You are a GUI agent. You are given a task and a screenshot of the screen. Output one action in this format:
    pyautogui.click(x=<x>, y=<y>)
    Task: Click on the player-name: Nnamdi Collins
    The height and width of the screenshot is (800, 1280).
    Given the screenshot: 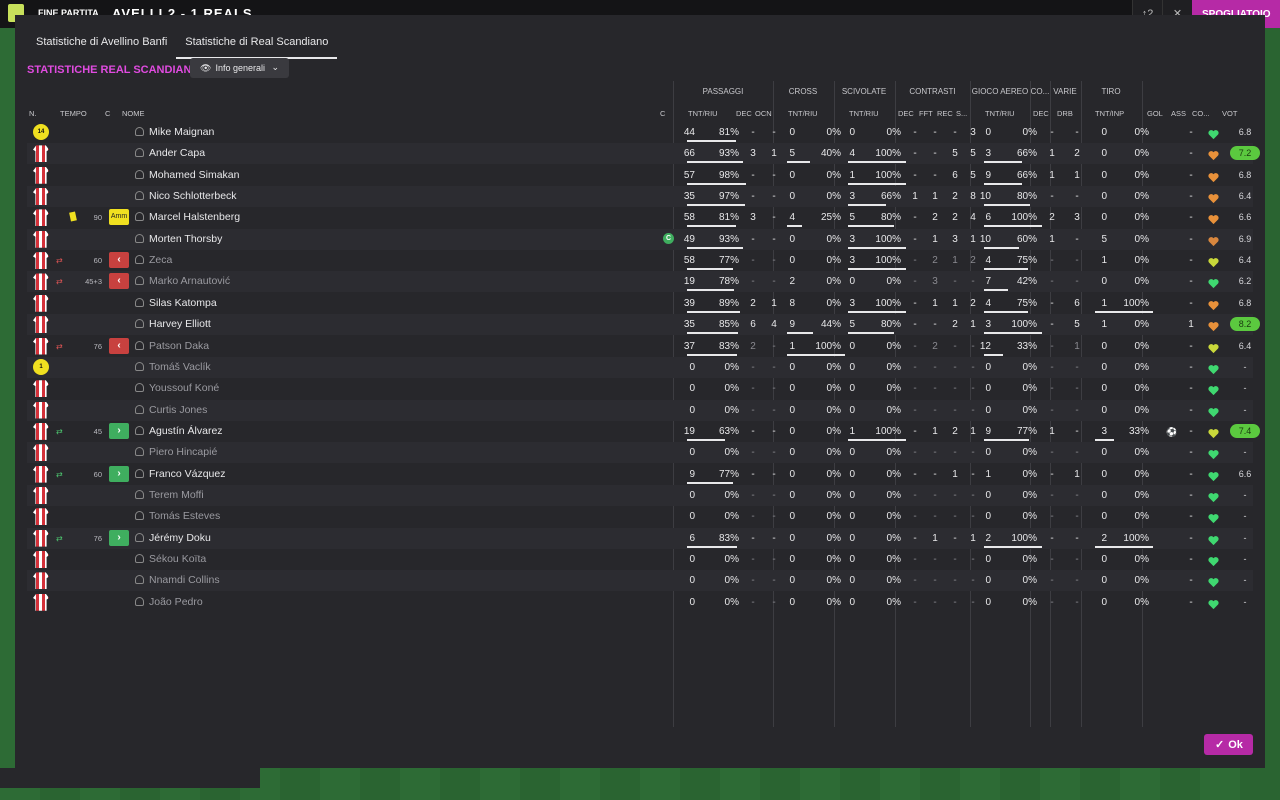 What is the action you would take?
    pyautogui.click(x=177, y=580)
    